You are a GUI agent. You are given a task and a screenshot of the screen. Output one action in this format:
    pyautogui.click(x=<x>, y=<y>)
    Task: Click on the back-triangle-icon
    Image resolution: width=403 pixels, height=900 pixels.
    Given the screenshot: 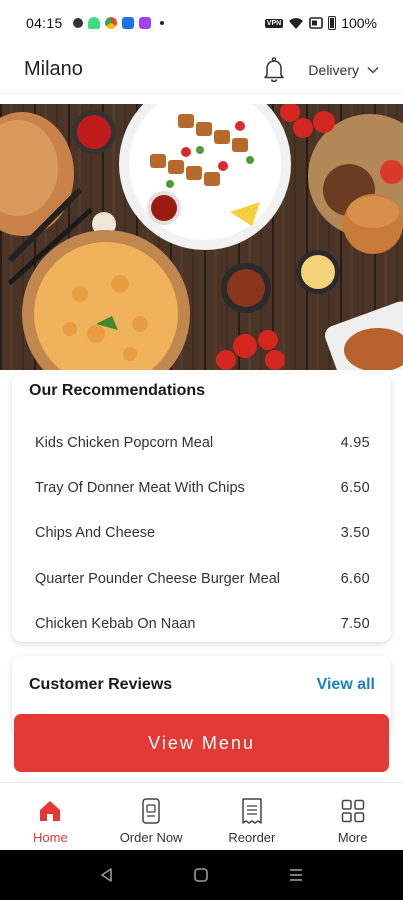 What is the action you would take?
    pyautogui.click(x=106, y=875)
    